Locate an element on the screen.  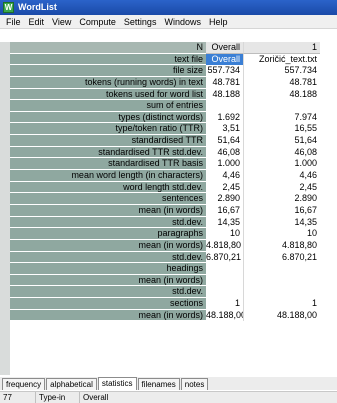
overall-cell: 16,67 is located at coordinates (225, 210).